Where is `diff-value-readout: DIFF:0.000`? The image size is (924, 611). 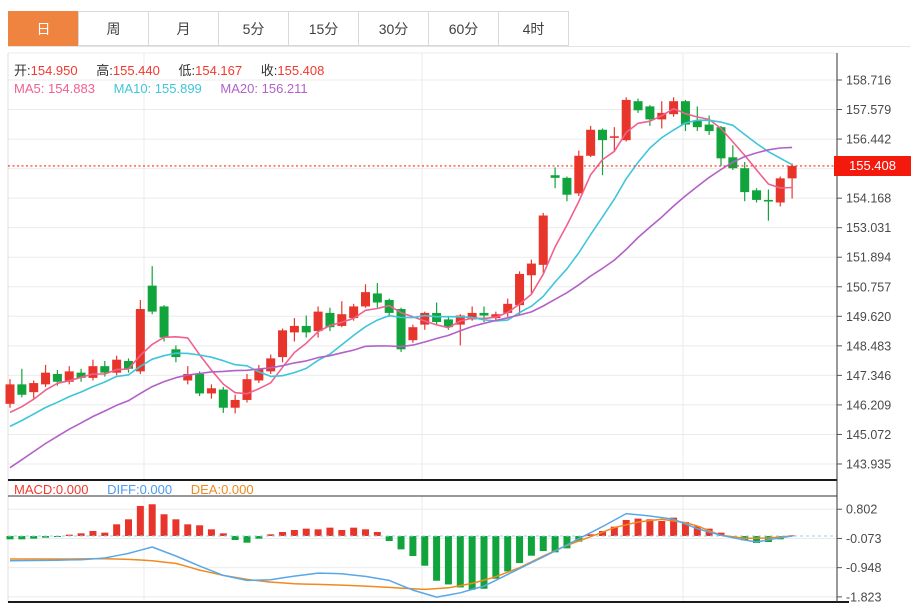 diff-value-readout: DIFF:0.000 is located at coordinates (139, 489).